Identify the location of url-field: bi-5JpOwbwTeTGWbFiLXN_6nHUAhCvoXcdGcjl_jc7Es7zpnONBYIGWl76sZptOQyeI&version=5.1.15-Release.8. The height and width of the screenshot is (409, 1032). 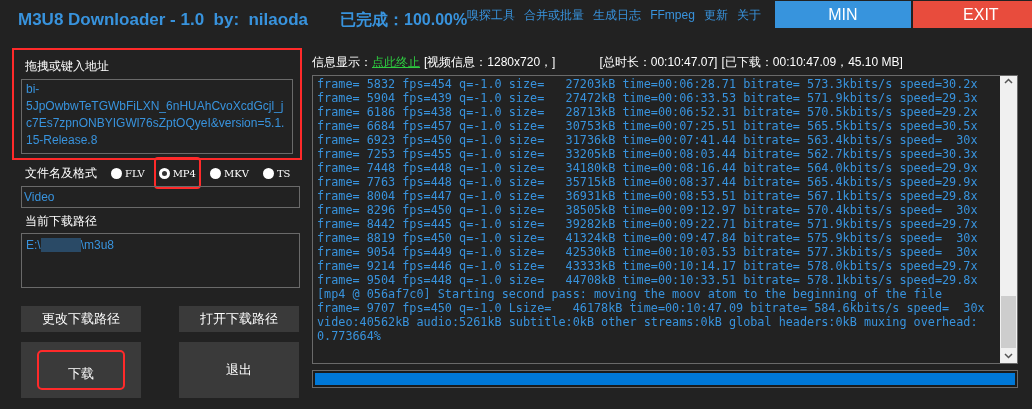
(157, 116).